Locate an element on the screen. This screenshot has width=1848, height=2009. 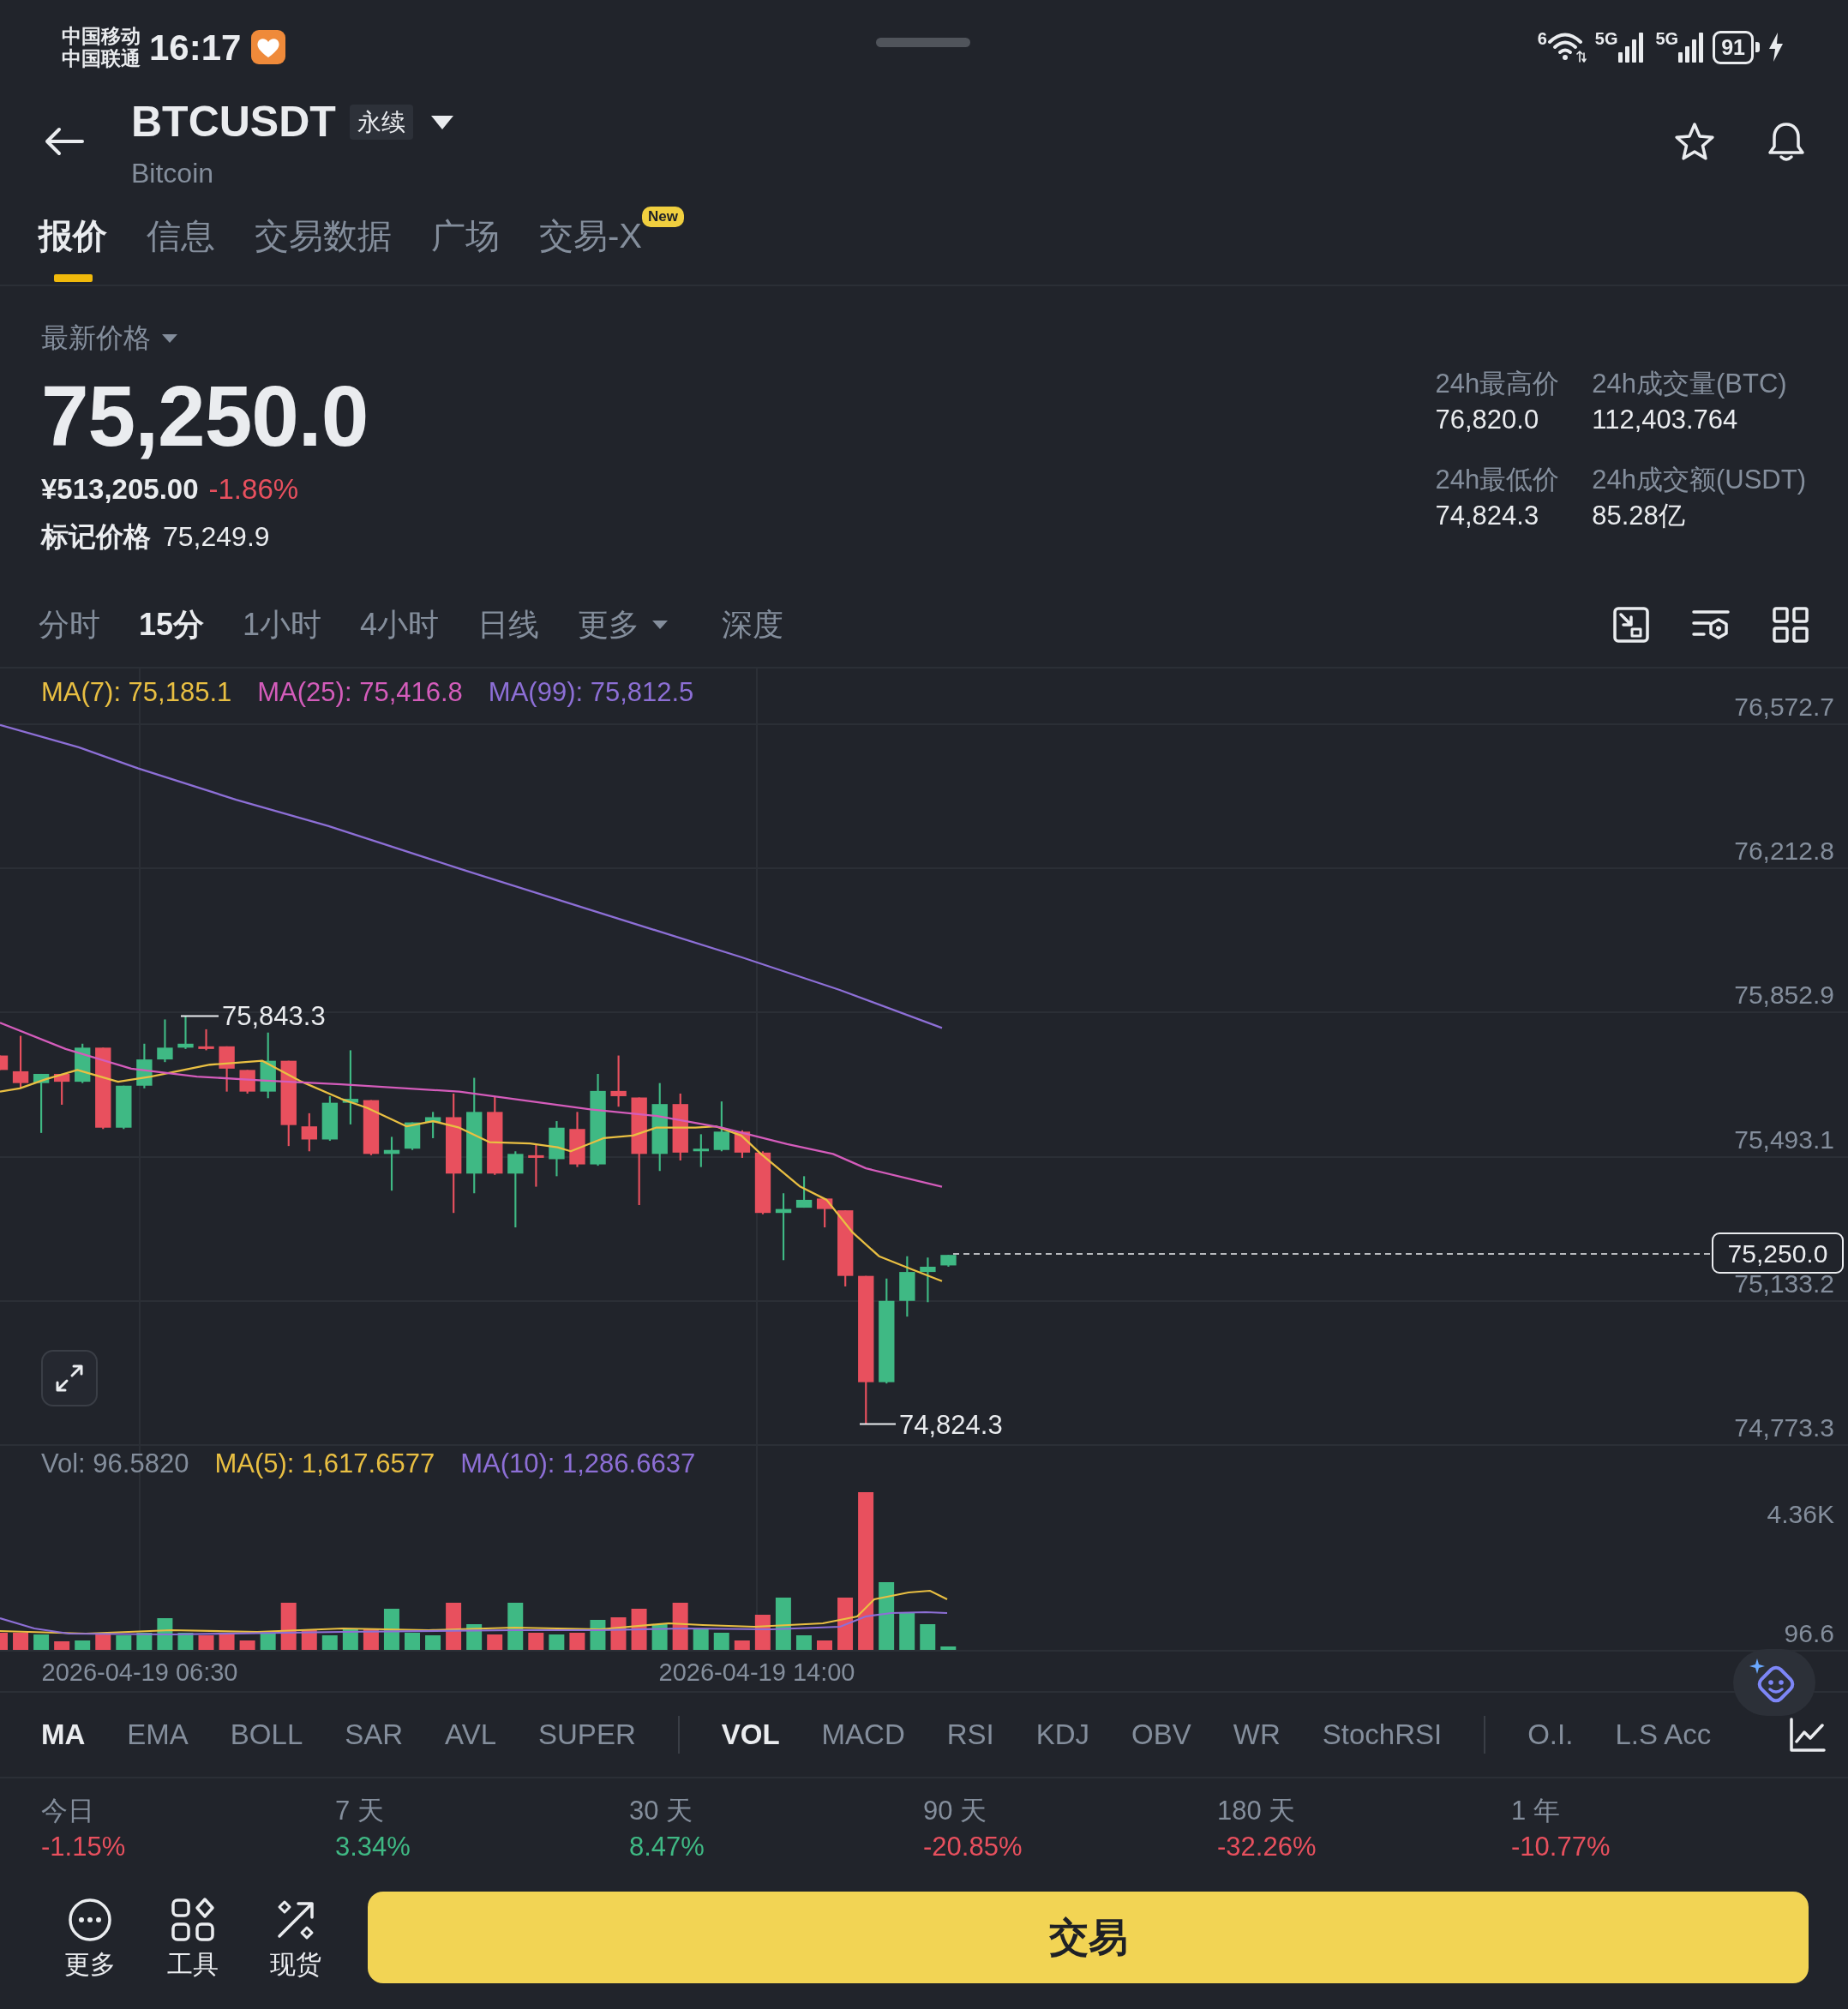
indicator-tab: VOL is located at coordinates (750, 1735).